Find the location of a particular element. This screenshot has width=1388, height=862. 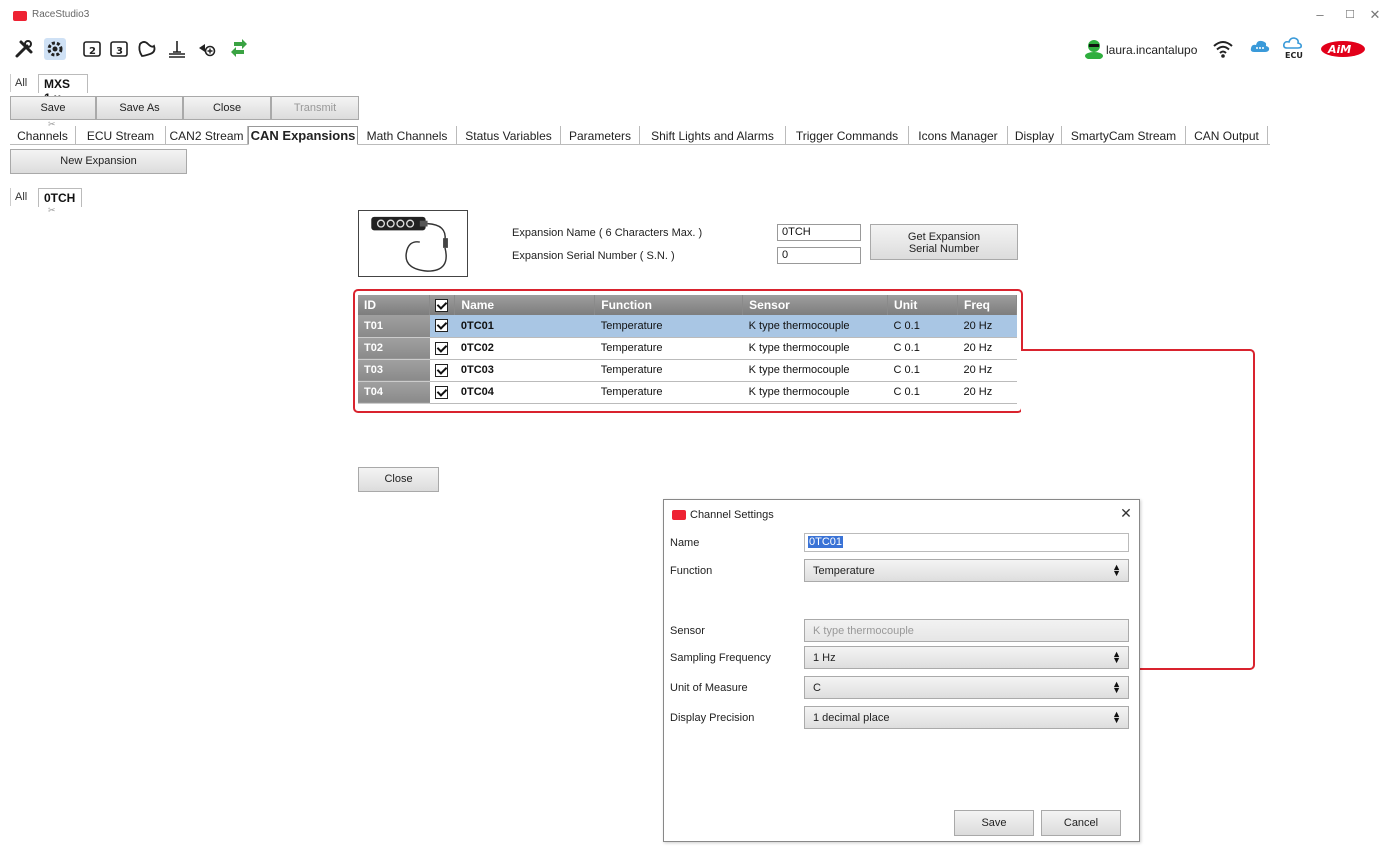

wifi-icon is located at coordinates (1223, 49).